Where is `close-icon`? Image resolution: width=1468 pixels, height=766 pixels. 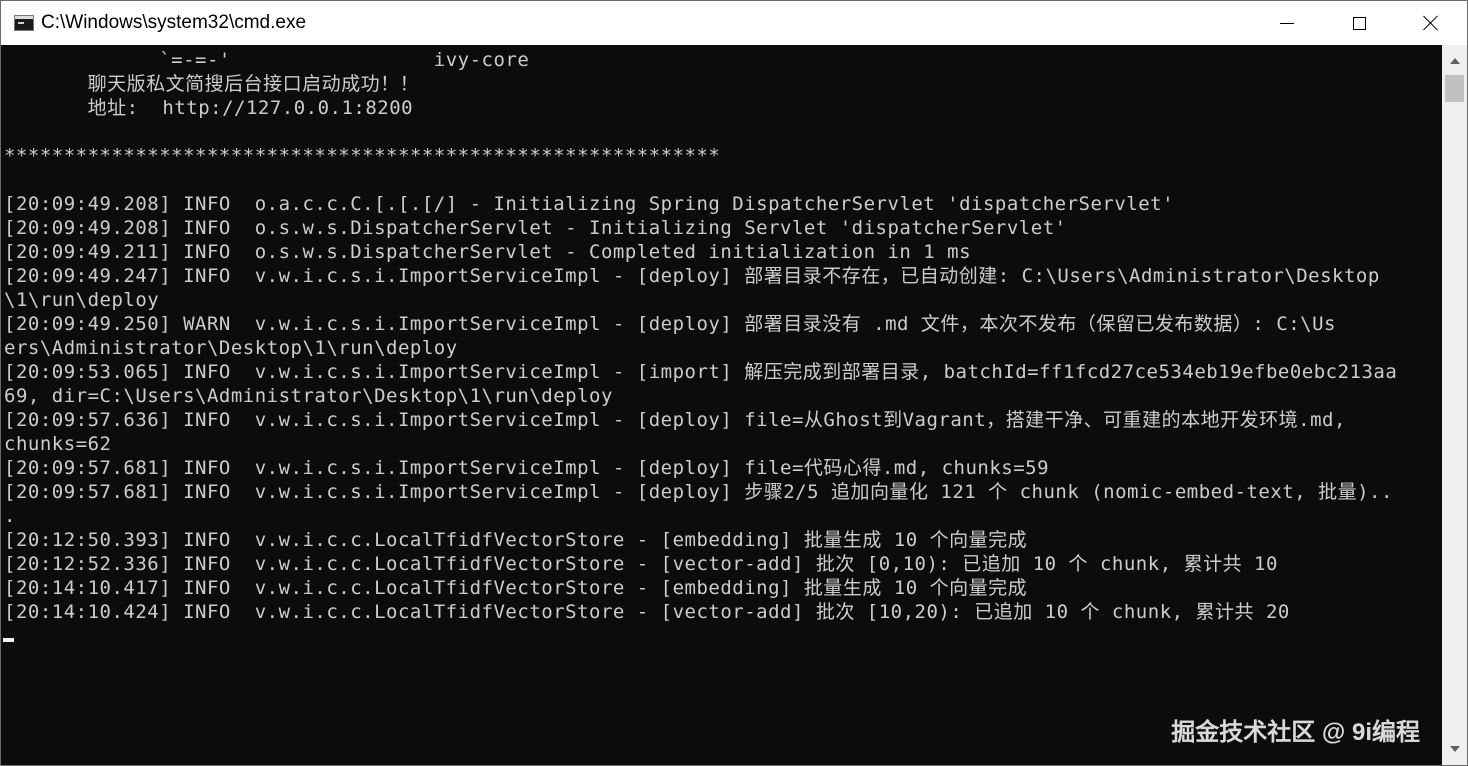
close-icon is located at coordinates (1431, 23).